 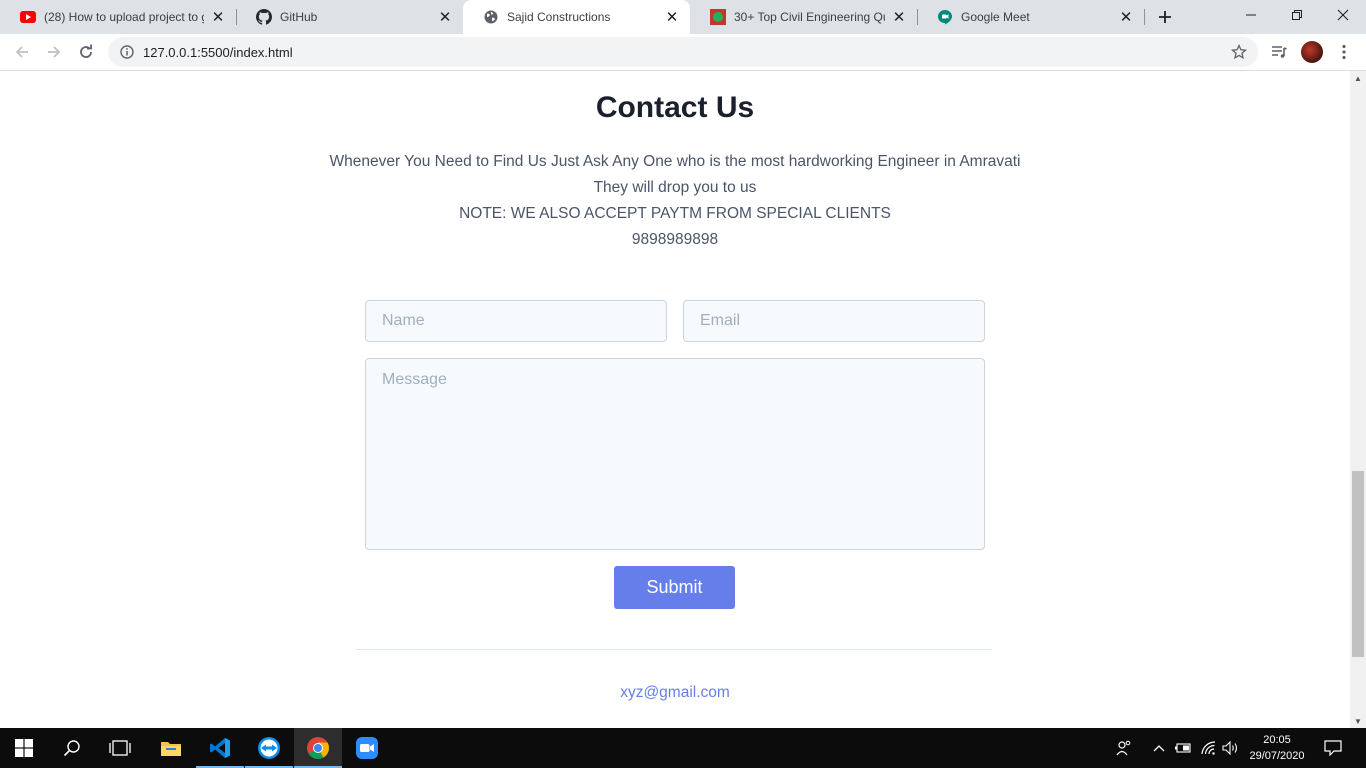 I want to click on address-bar: 127.0.0.1:5500/index.html, so click(x=683, y=52).